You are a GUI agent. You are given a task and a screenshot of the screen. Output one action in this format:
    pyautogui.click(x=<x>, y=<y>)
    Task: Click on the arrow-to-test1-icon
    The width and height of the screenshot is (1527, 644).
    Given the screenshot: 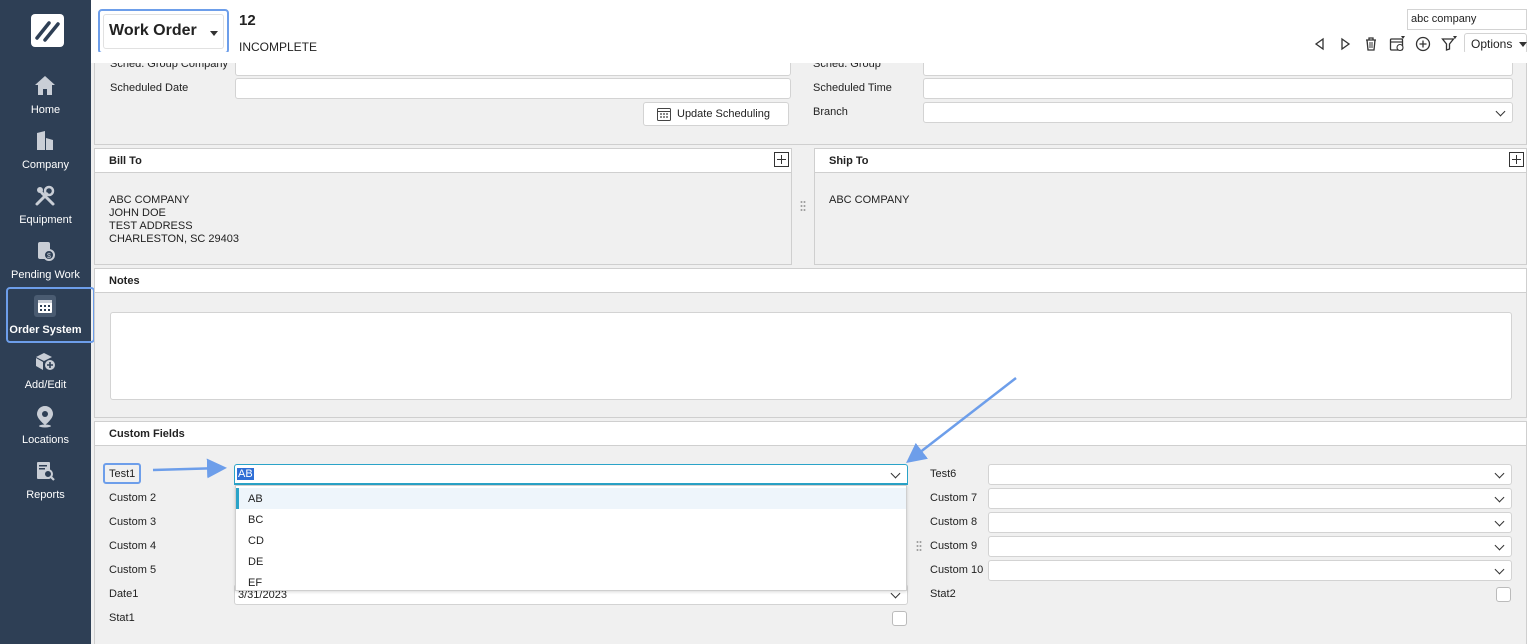 What is the action you would take?
    pyautogui.click(x=189, y=468)
    